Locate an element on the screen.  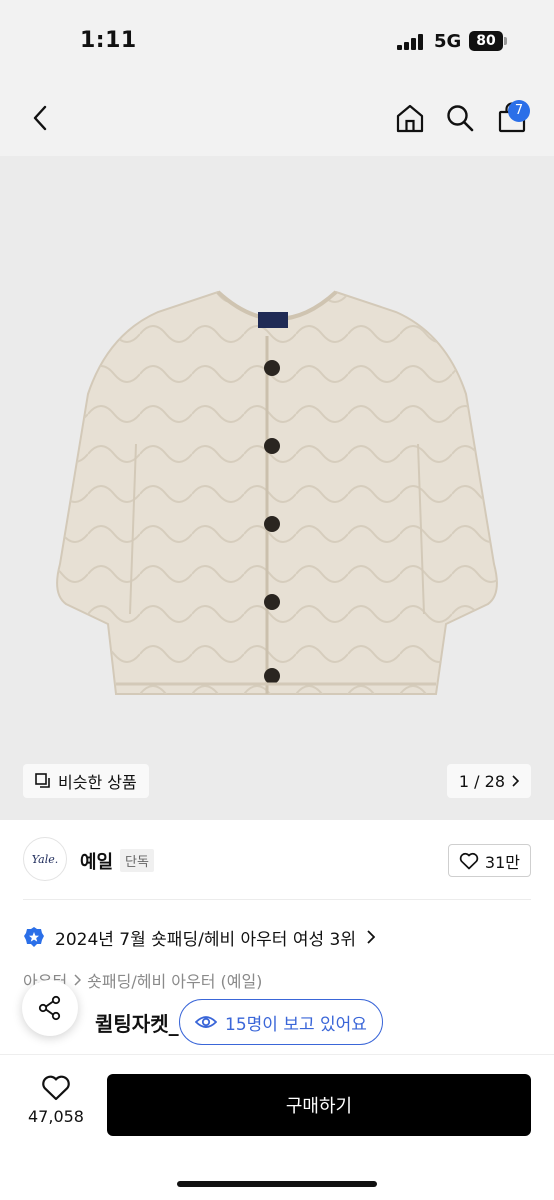
similar-products-label: 비슷한 상품 is located at coordinates (97, 782).